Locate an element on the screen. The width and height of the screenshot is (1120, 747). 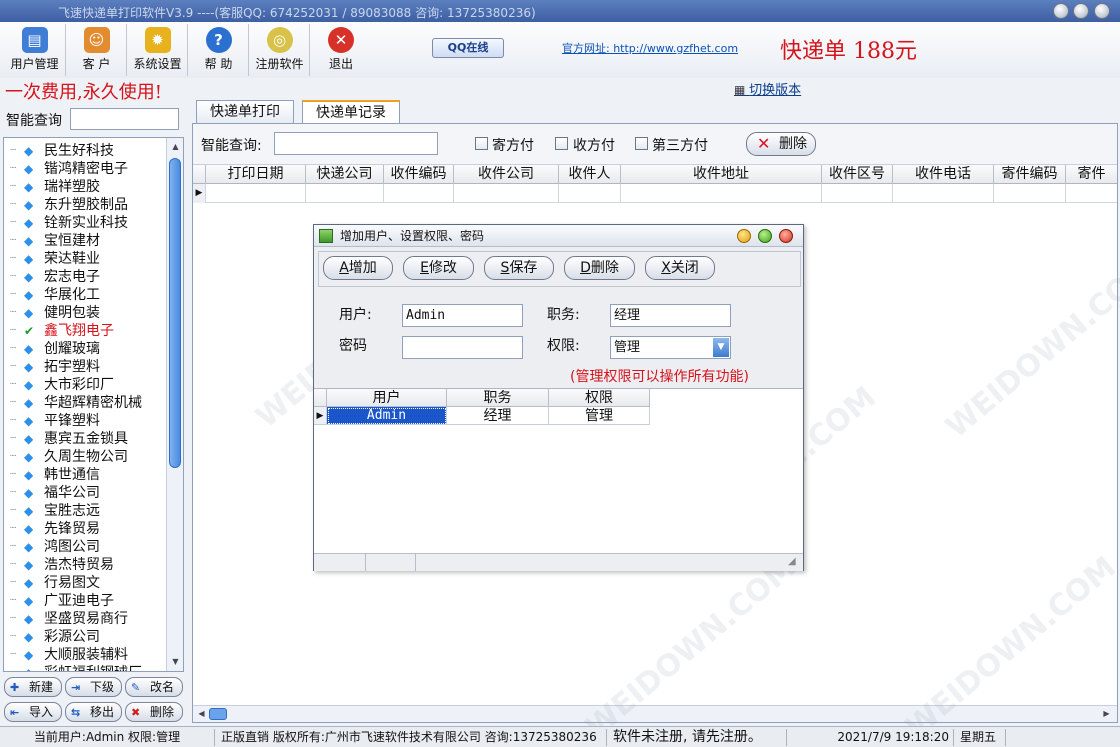
close-dialog-button: X关闭 is located at coordinates (680, 268).